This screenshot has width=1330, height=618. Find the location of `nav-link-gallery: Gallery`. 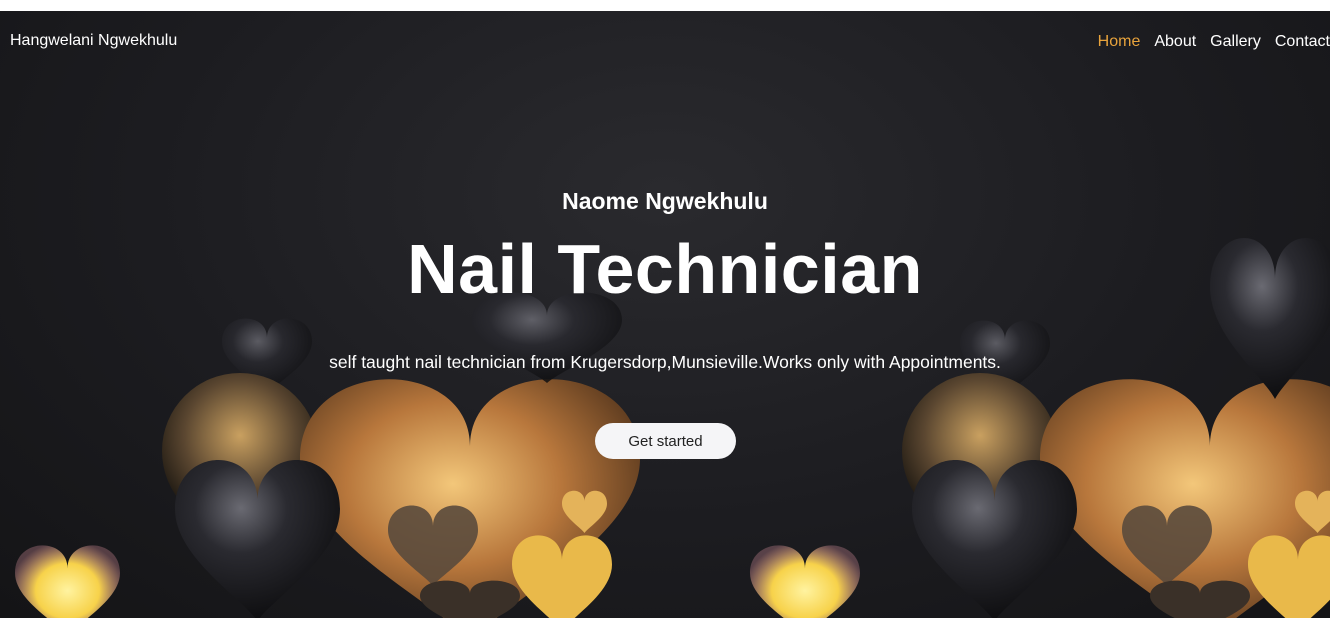

nav-link-gallery: Gallery is located at coordinates (1235, 42).